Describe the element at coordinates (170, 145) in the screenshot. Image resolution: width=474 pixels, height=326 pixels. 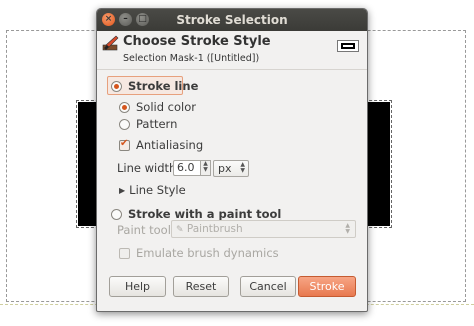
I see `antialiasing-label: Antialiasing` at that location.